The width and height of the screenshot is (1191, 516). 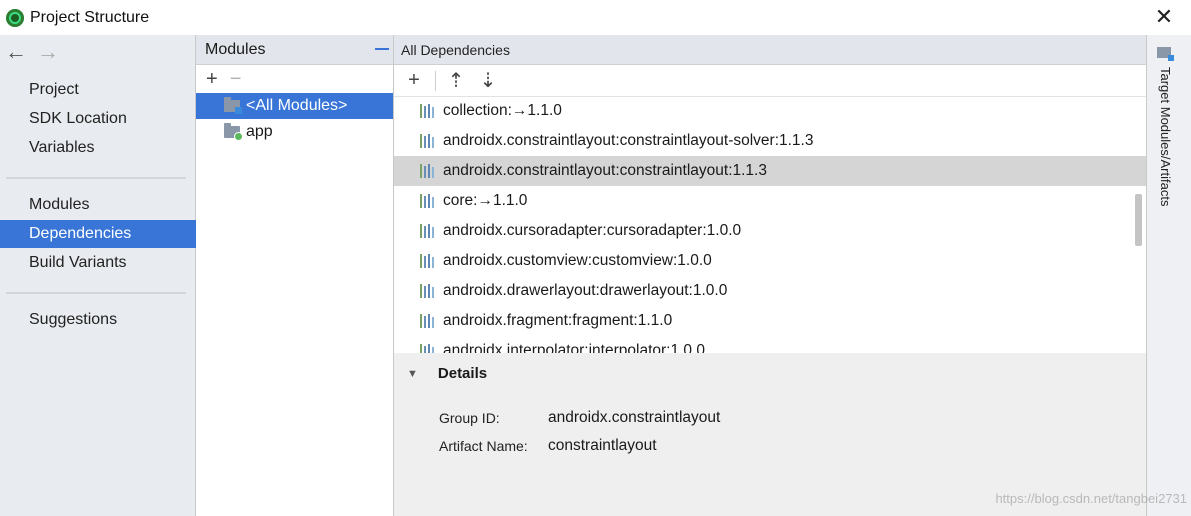 I want to click on dependency-label: core:→1.1.0, so click(x=485, y=200).